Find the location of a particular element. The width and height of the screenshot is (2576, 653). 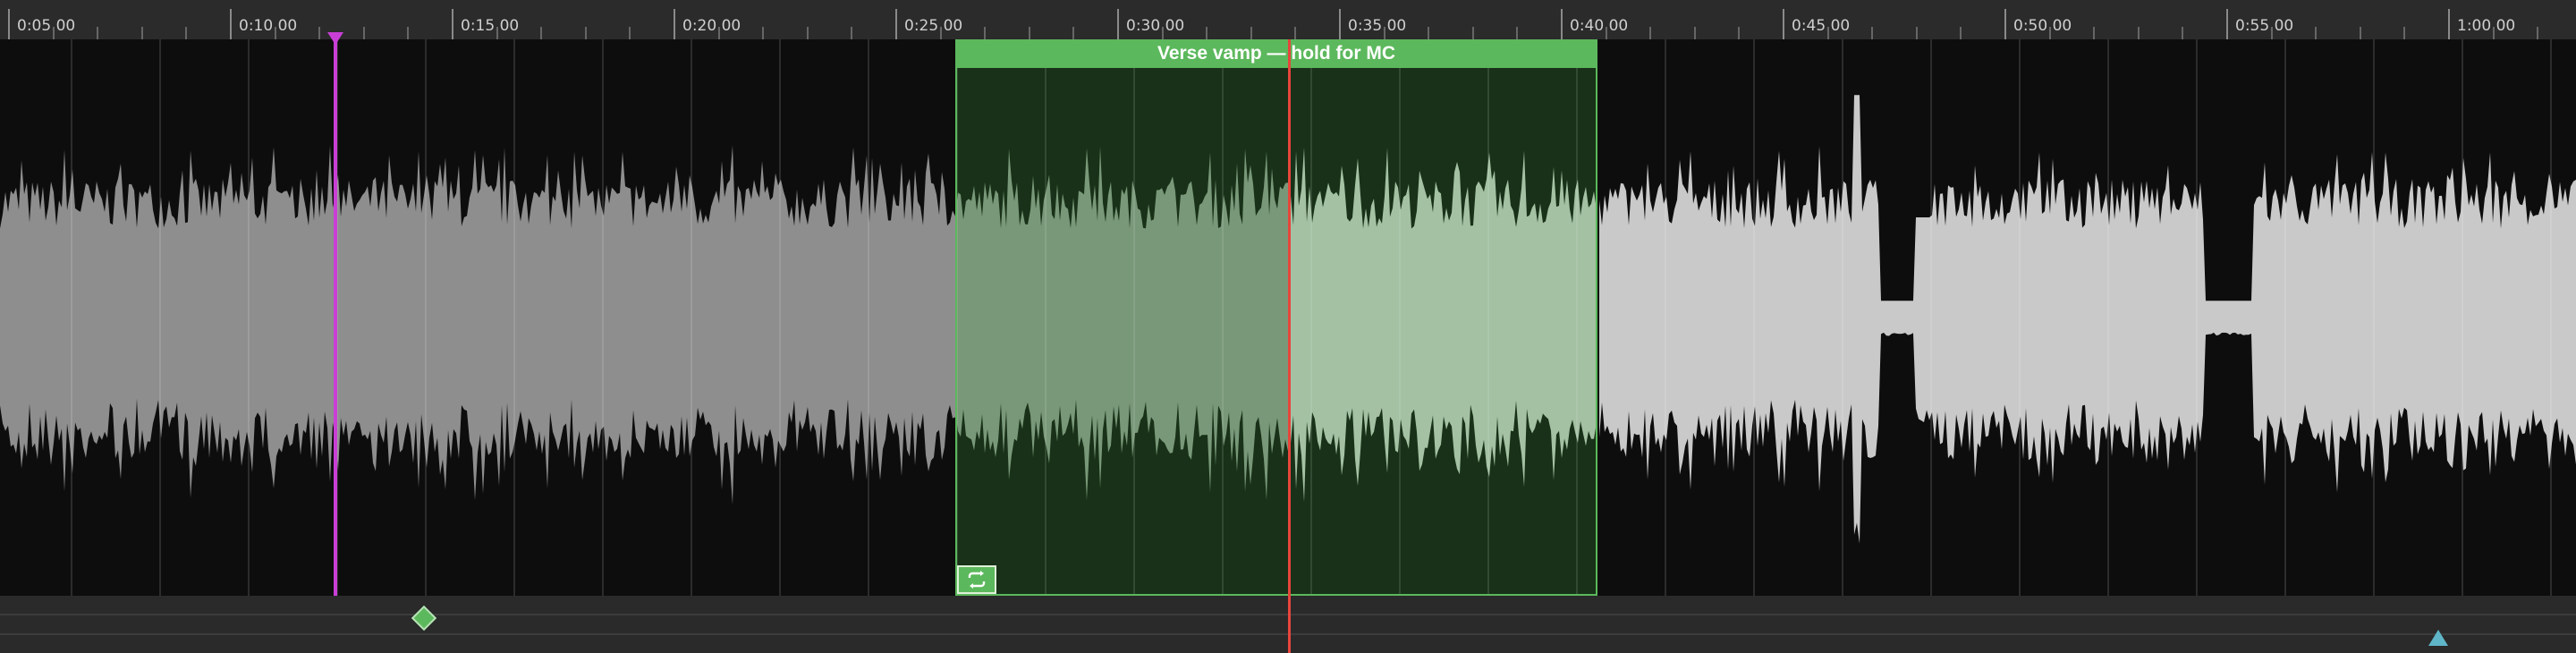

ruler-tick-label: 0:40.00 is located at coordinates (1599, 26).